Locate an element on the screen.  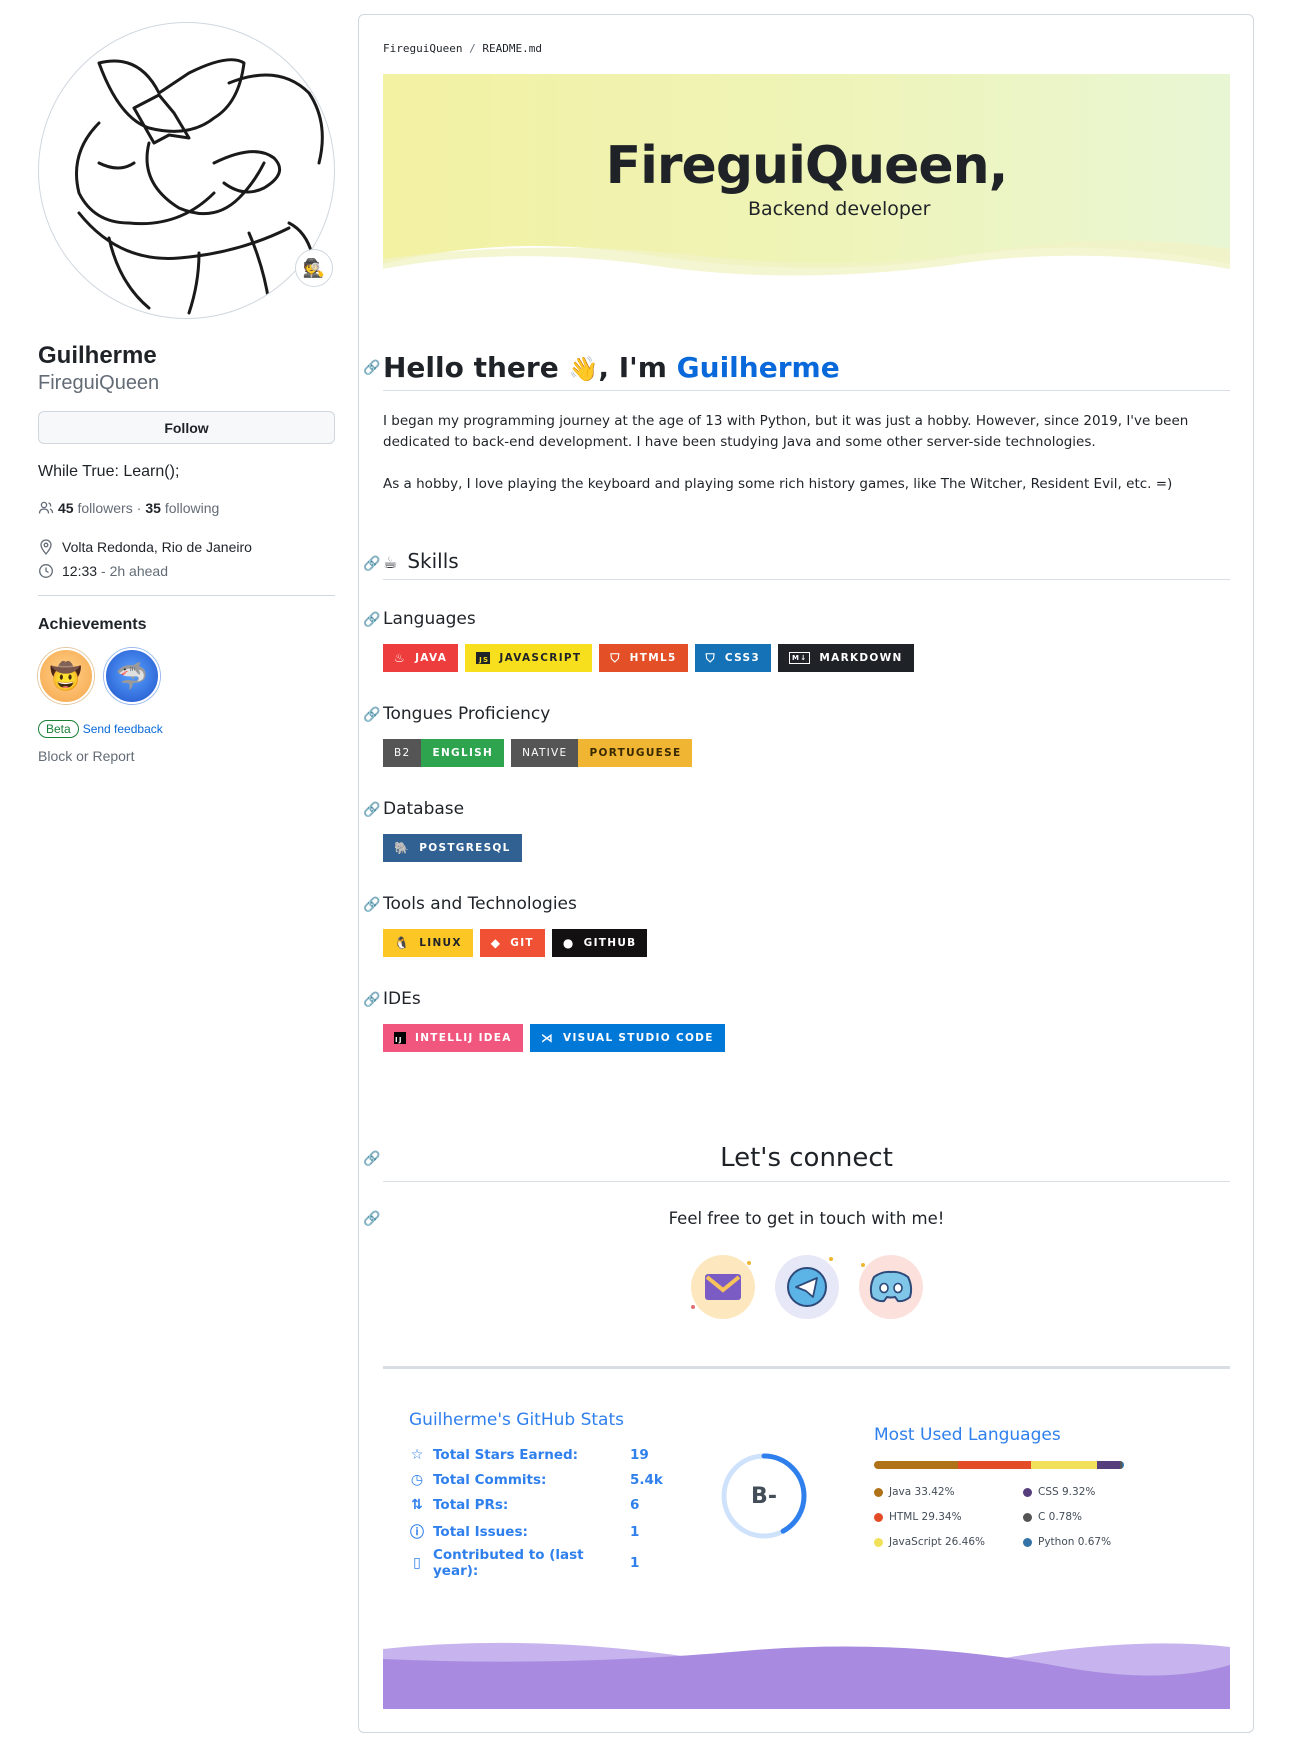
rank-ring: B- is located at coordinates (764, 1496).